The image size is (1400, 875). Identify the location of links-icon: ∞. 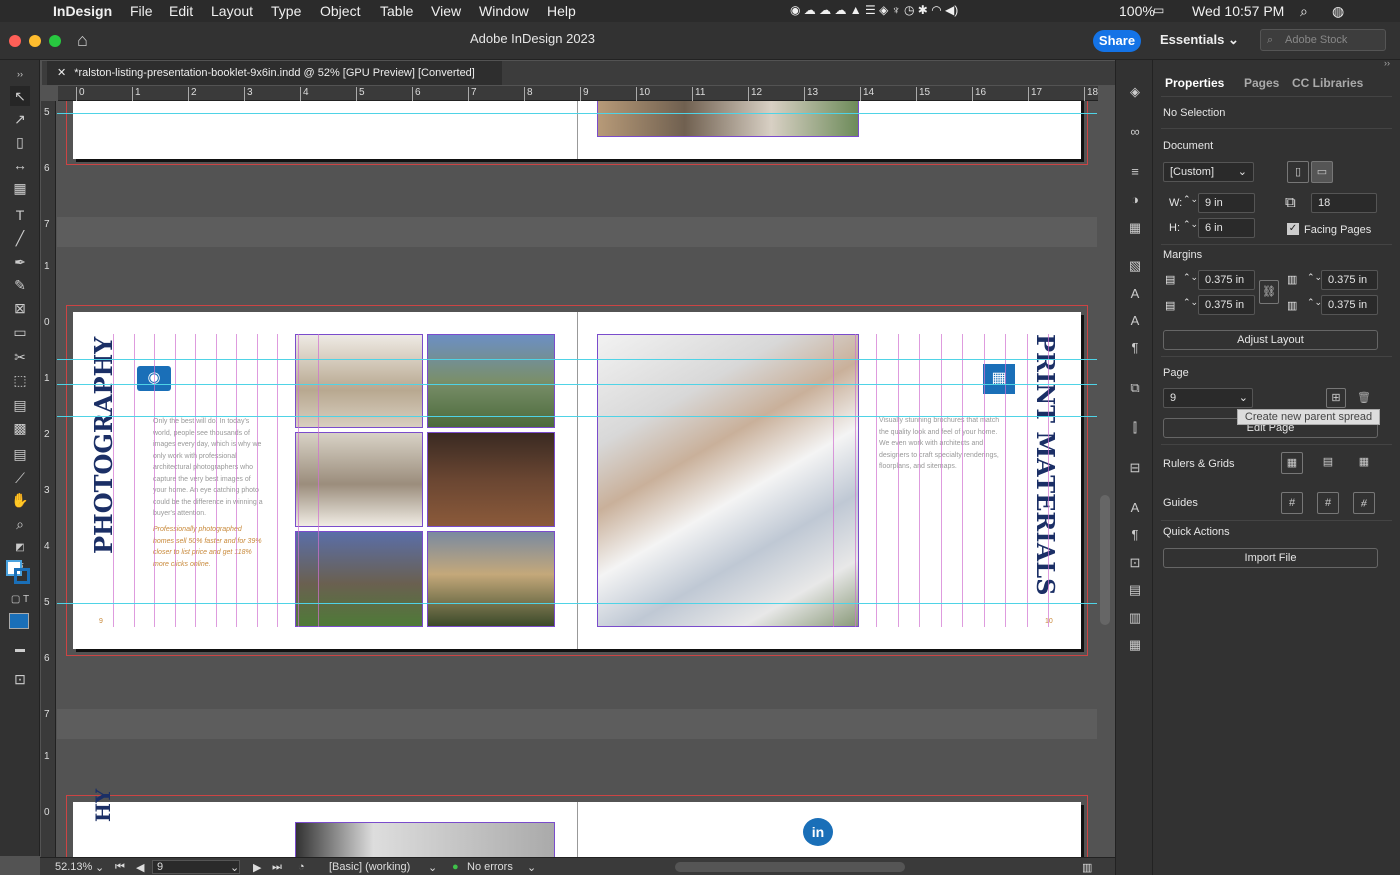
(1135, 133).